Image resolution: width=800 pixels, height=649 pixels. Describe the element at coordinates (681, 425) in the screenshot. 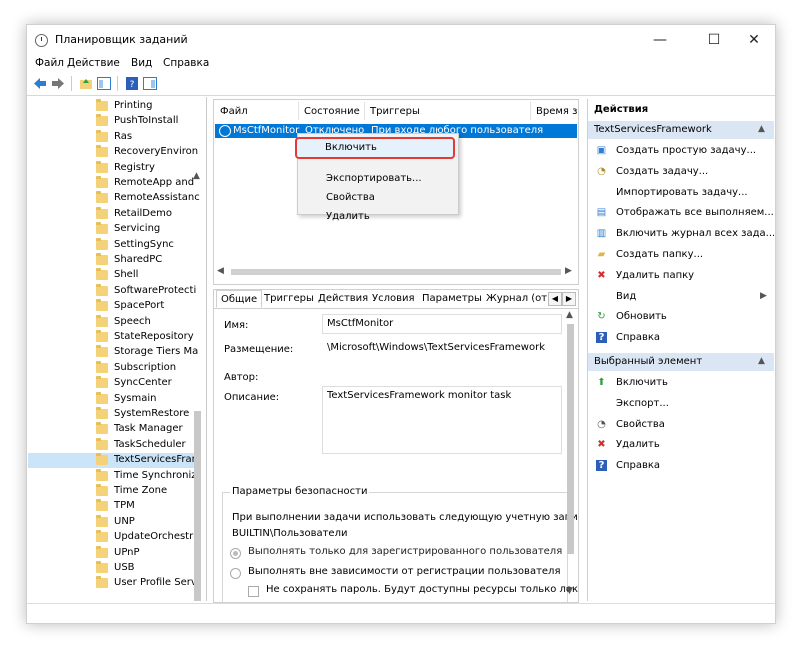

I see `action-item: ◔ Свойства` at that location.